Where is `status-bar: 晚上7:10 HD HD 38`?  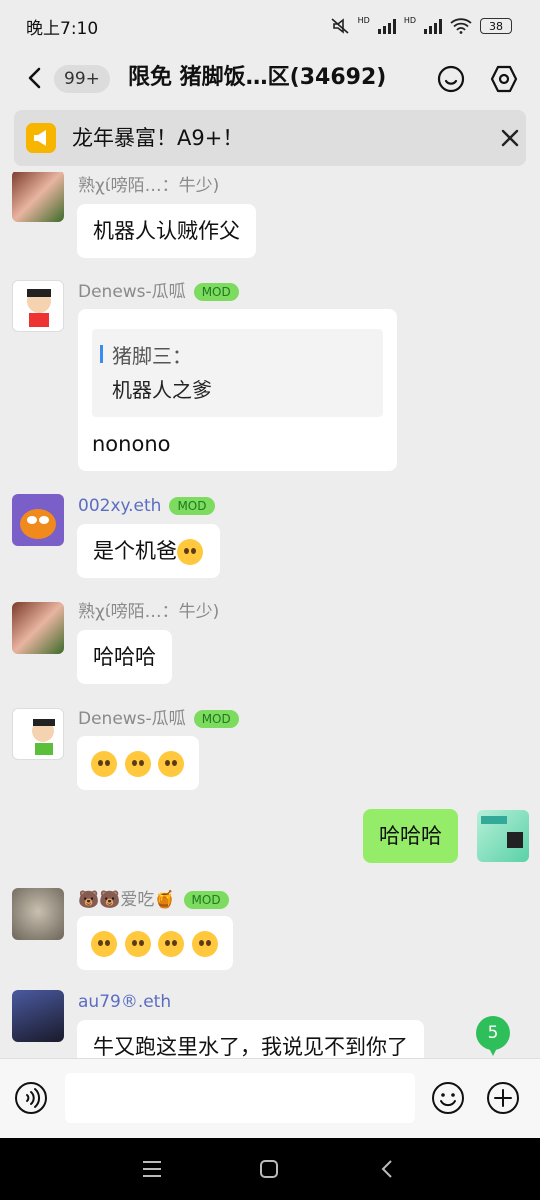
status-bar: 晚上7:10 HD HD 38 is located at coordinates (270, 26).